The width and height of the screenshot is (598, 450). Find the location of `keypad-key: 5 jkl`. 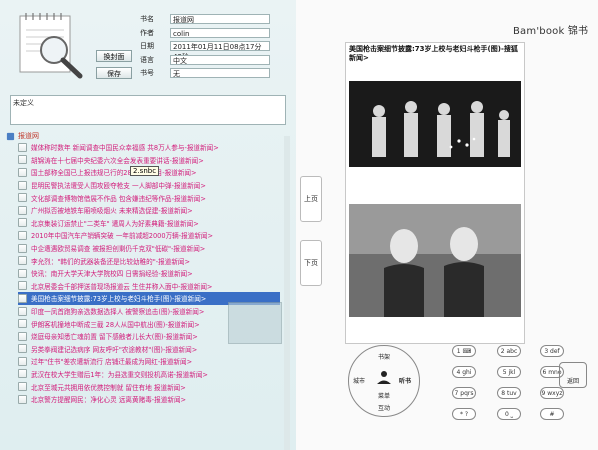

keypad-key: 5 jkl is located at coordinates (509, 372).